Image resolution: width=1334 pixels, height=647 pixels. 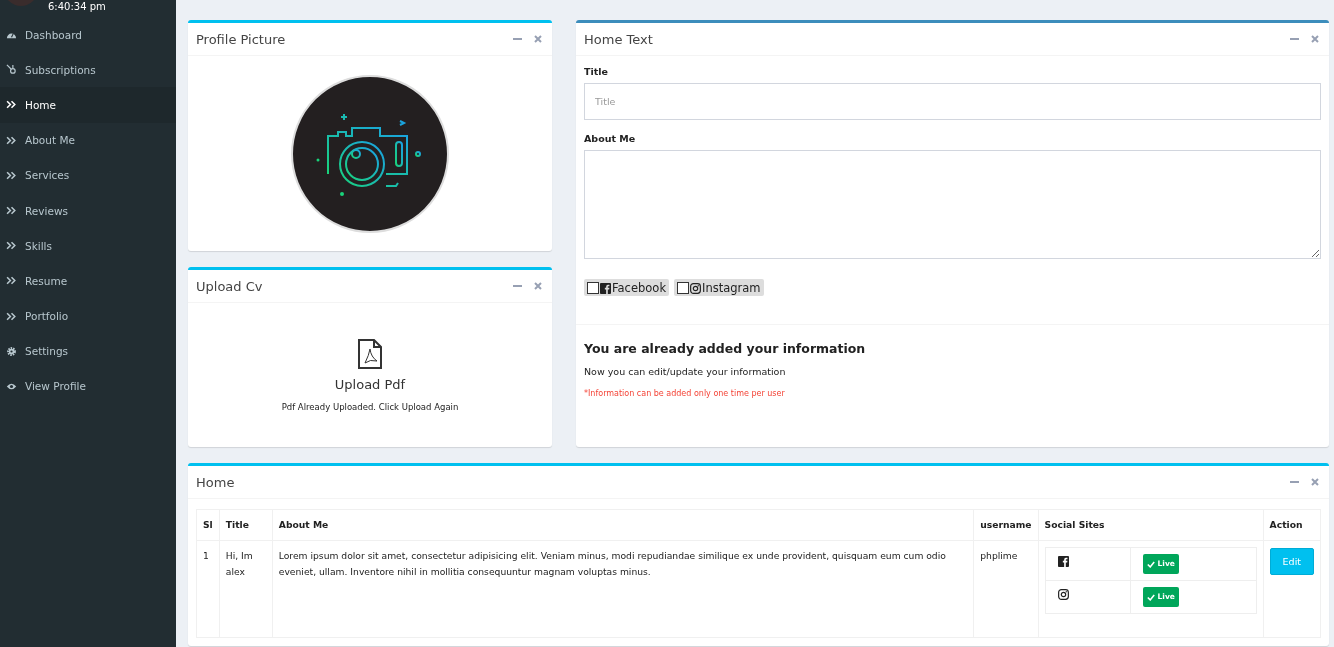 I want to click on sidebar-item: Skills, so click(x=88, y=246).